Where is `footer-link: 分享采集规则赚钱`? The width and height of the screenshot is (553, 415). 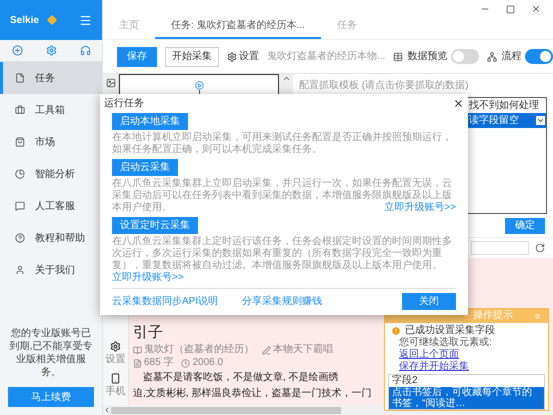 footer-link: 分享采集规则赚钱 is located at coordinates (282, 301).